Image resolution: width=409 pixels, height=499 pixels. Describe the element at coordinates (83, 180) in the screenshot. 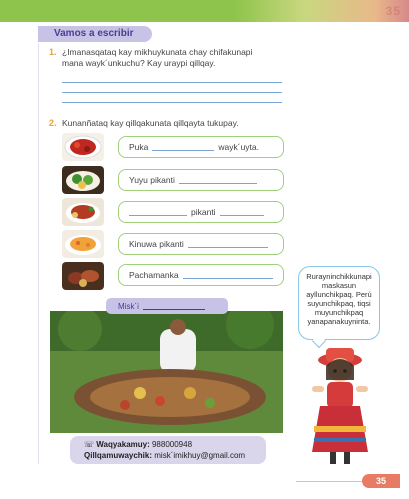

I see `vegetable-food-image` at that location.